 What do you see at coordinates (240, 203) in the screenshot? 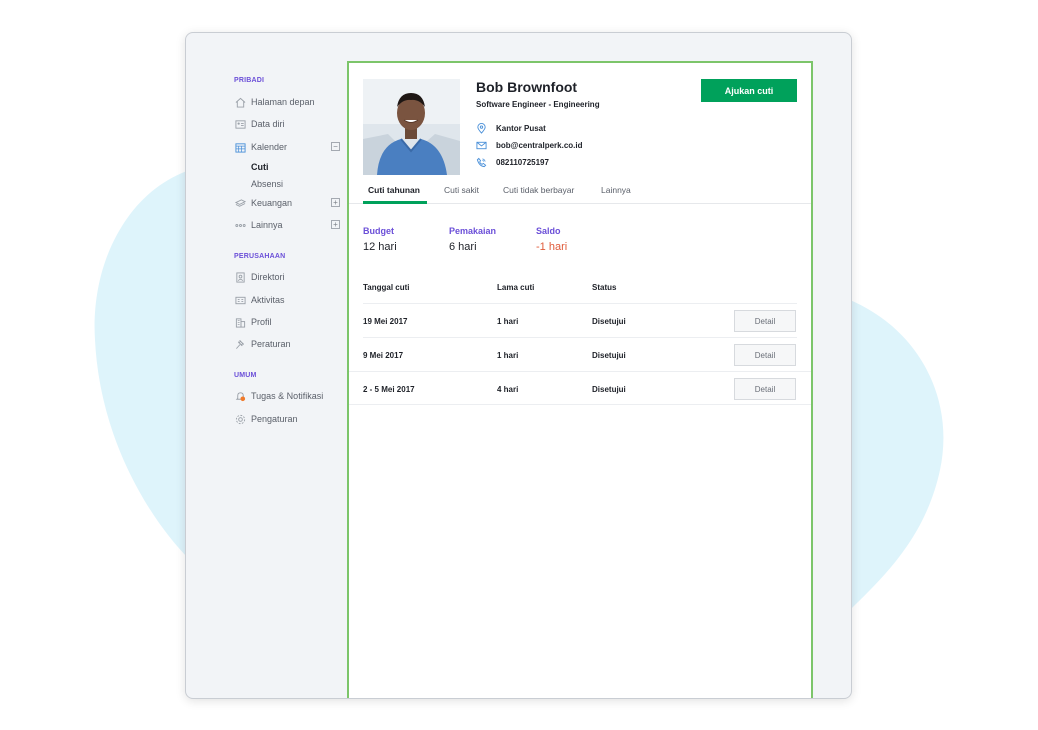
I see `money-icon` at bounding box center [240, 203].